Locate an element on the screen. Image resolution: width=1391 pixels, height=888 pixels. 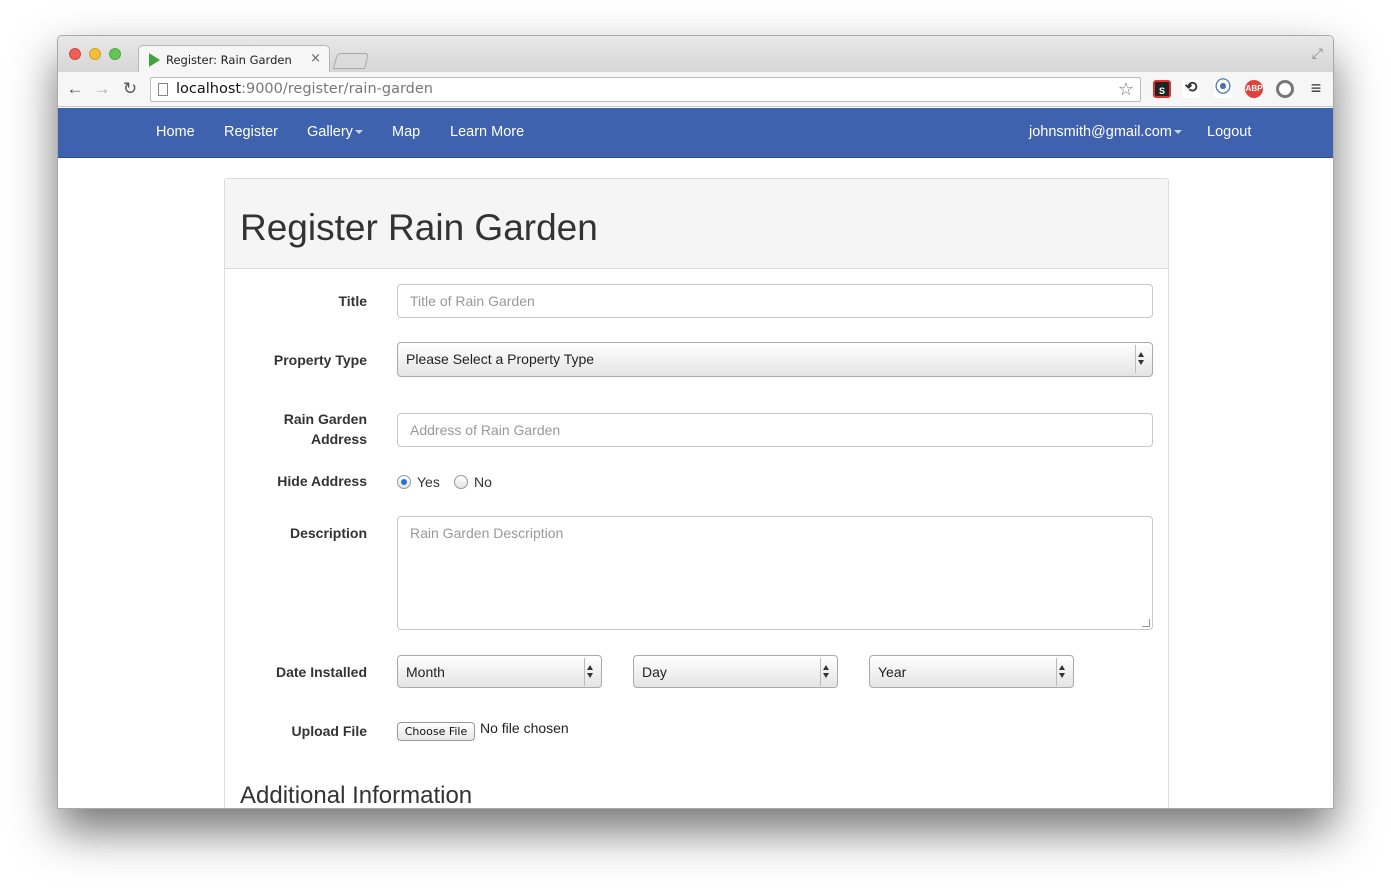
play-favicon-icon is located at coordinates (154, 60).